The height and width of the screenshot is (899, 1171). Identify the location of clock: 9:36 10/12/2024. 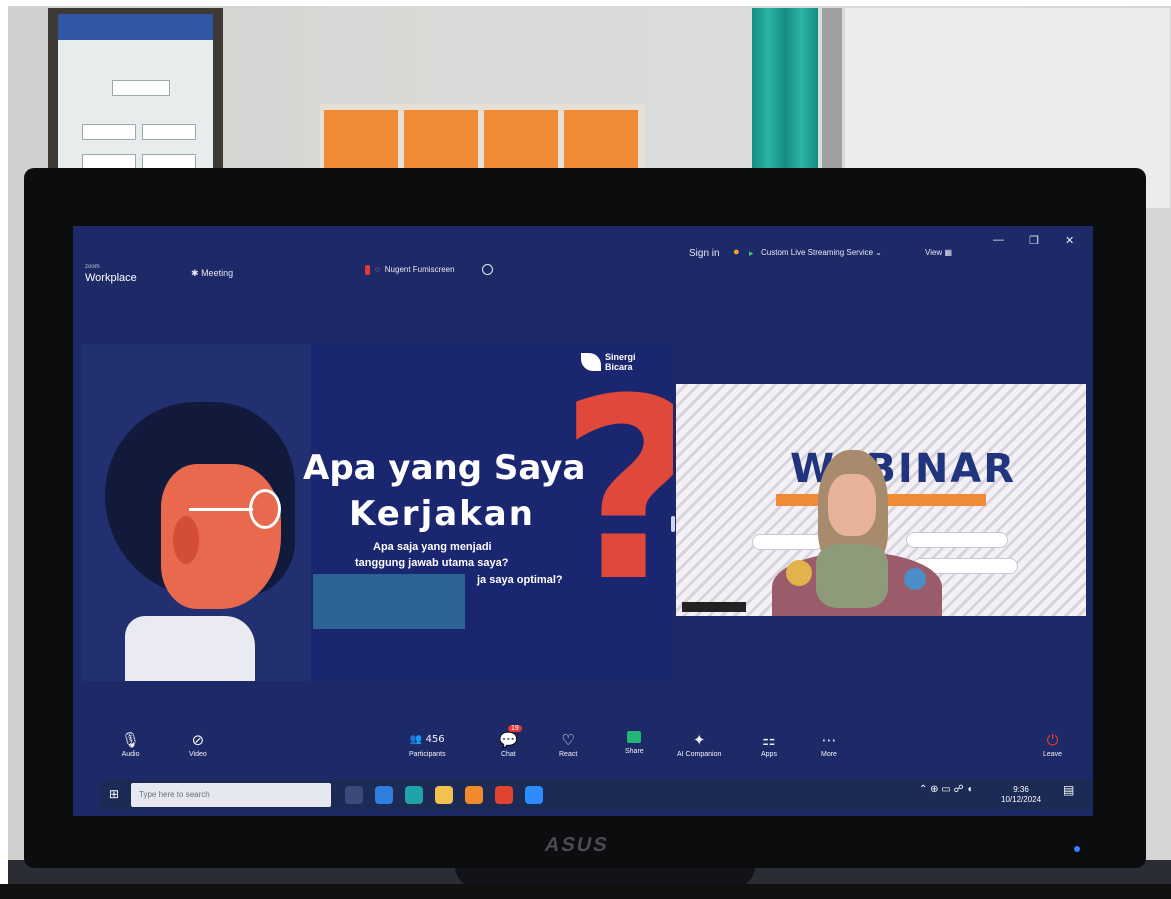
(1021, 795).